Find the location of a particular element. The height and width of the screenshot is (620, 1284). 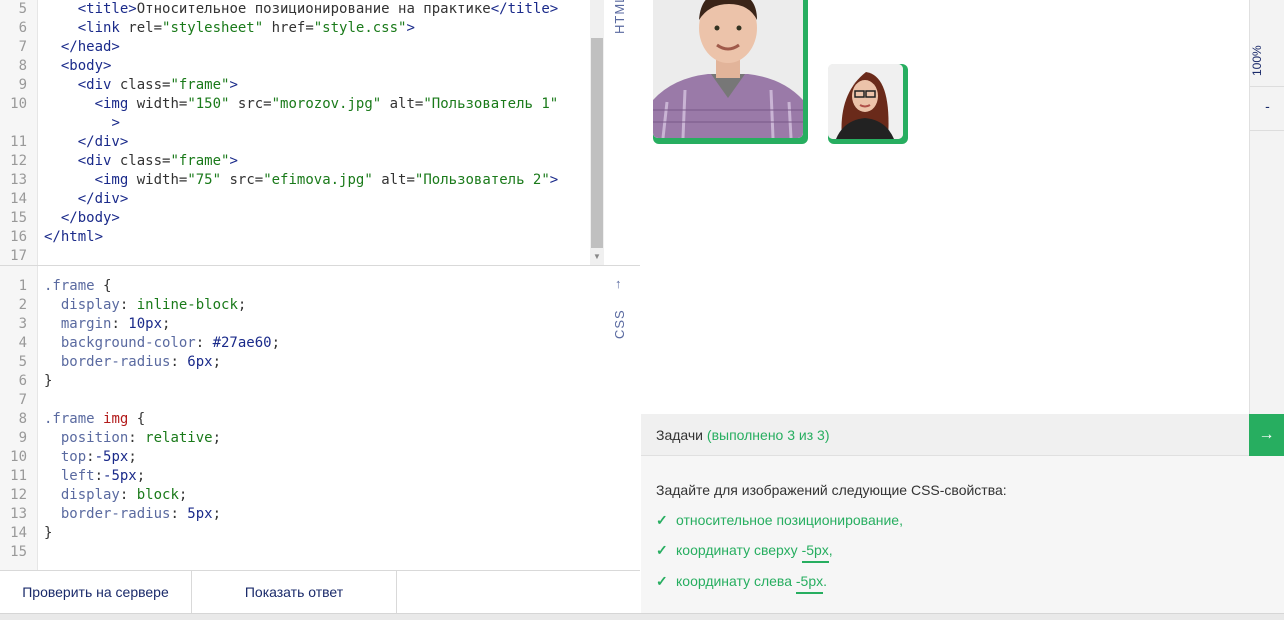

show-answer-button: Показать ответ is located at coordinates (294, 592).